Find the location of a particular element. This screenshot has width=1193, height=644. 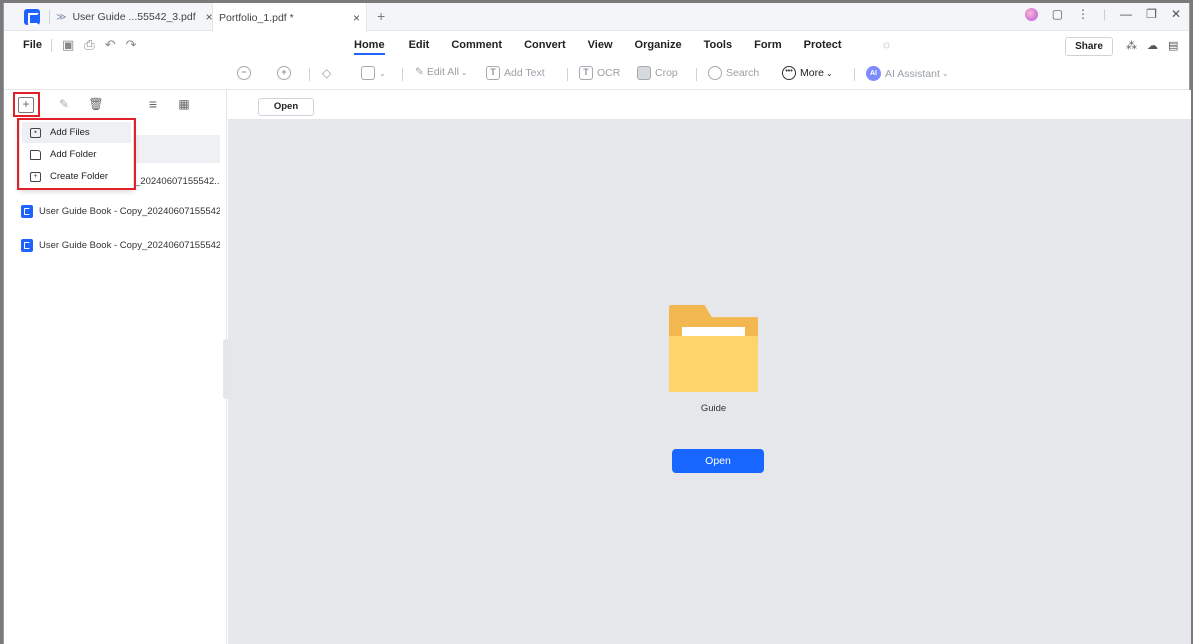

list-view-icon: ≡ is located at coordinates (153, 105).